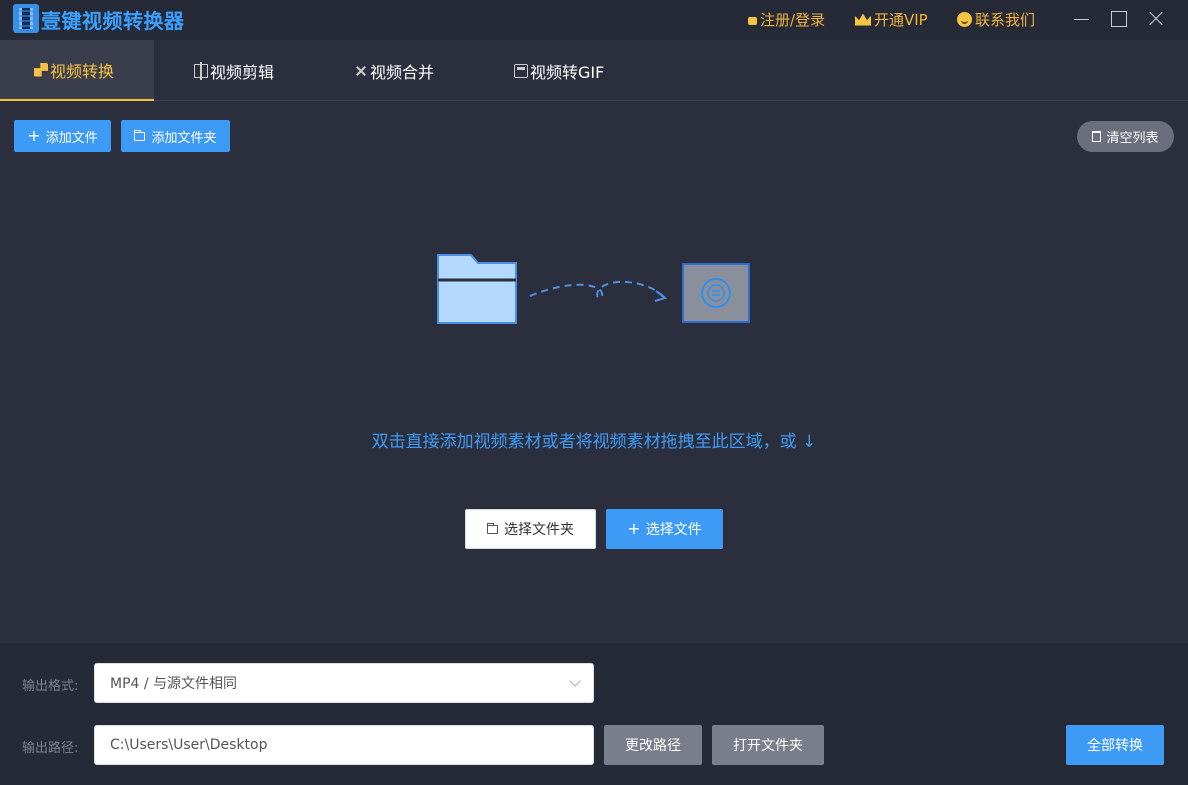 This screenshot has width=1188, height=785. I want to click on convert-all-button: 全部转换, so click(1115, 745).